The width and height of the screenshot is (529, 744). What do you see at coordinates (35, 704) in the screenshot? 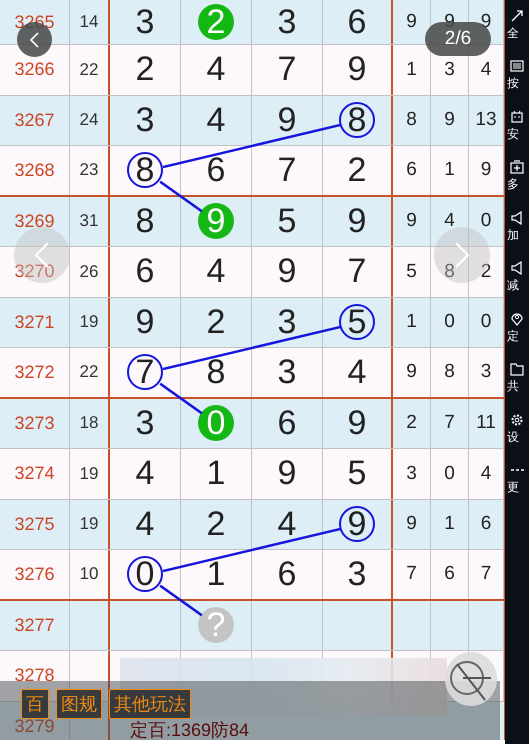
I see `tool-button: 百` at bounding box center [35, 704].